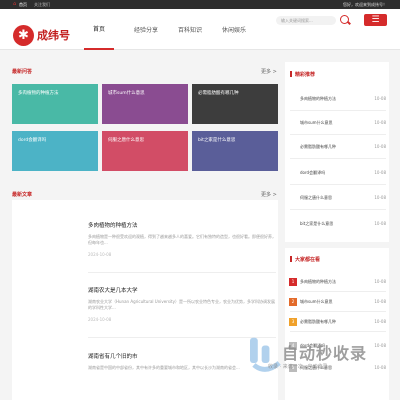 This screenshot has height=400, width=400. What do you see at coordinates (312, 172) in the screenshot?
I see `recommend-item-label: dord会翻译吗` at bounding box center [312, 172].